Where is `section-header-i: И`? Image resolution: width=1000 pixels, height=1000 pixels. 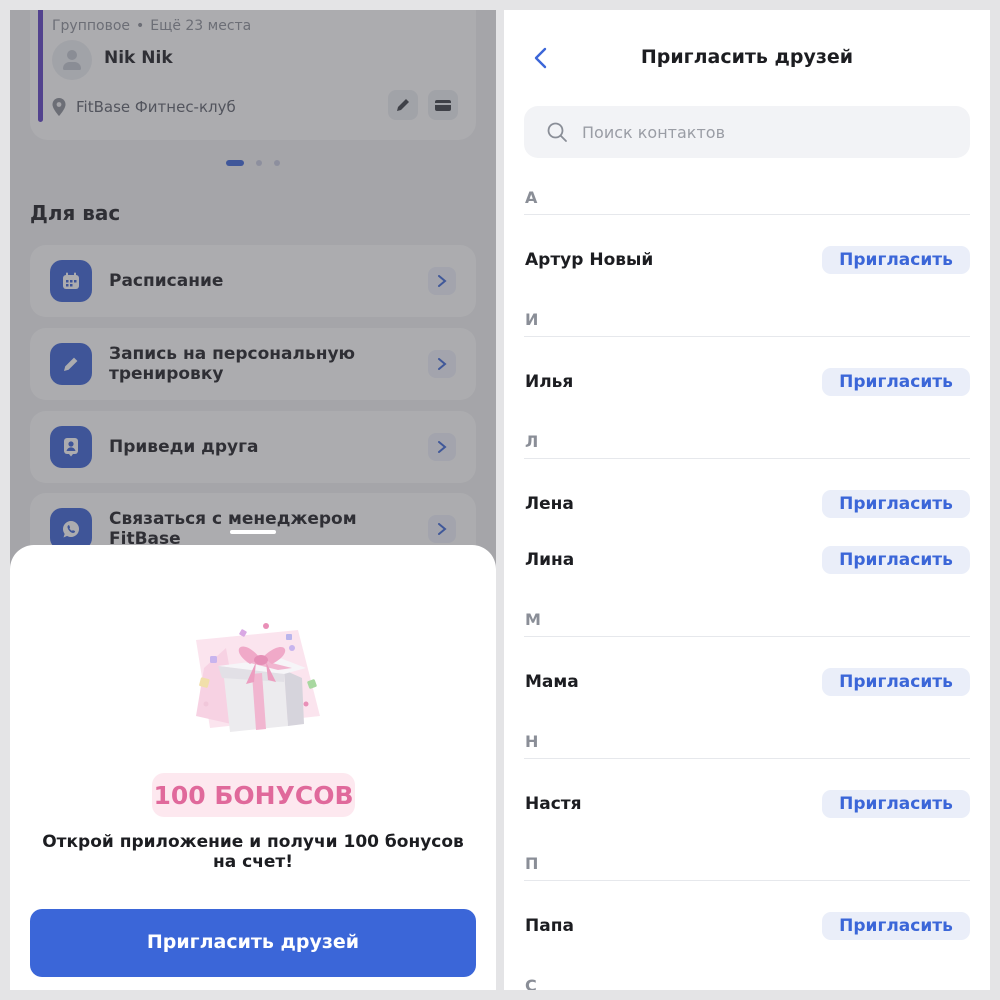
section-header-i: И is located at coordinates (747, 322).